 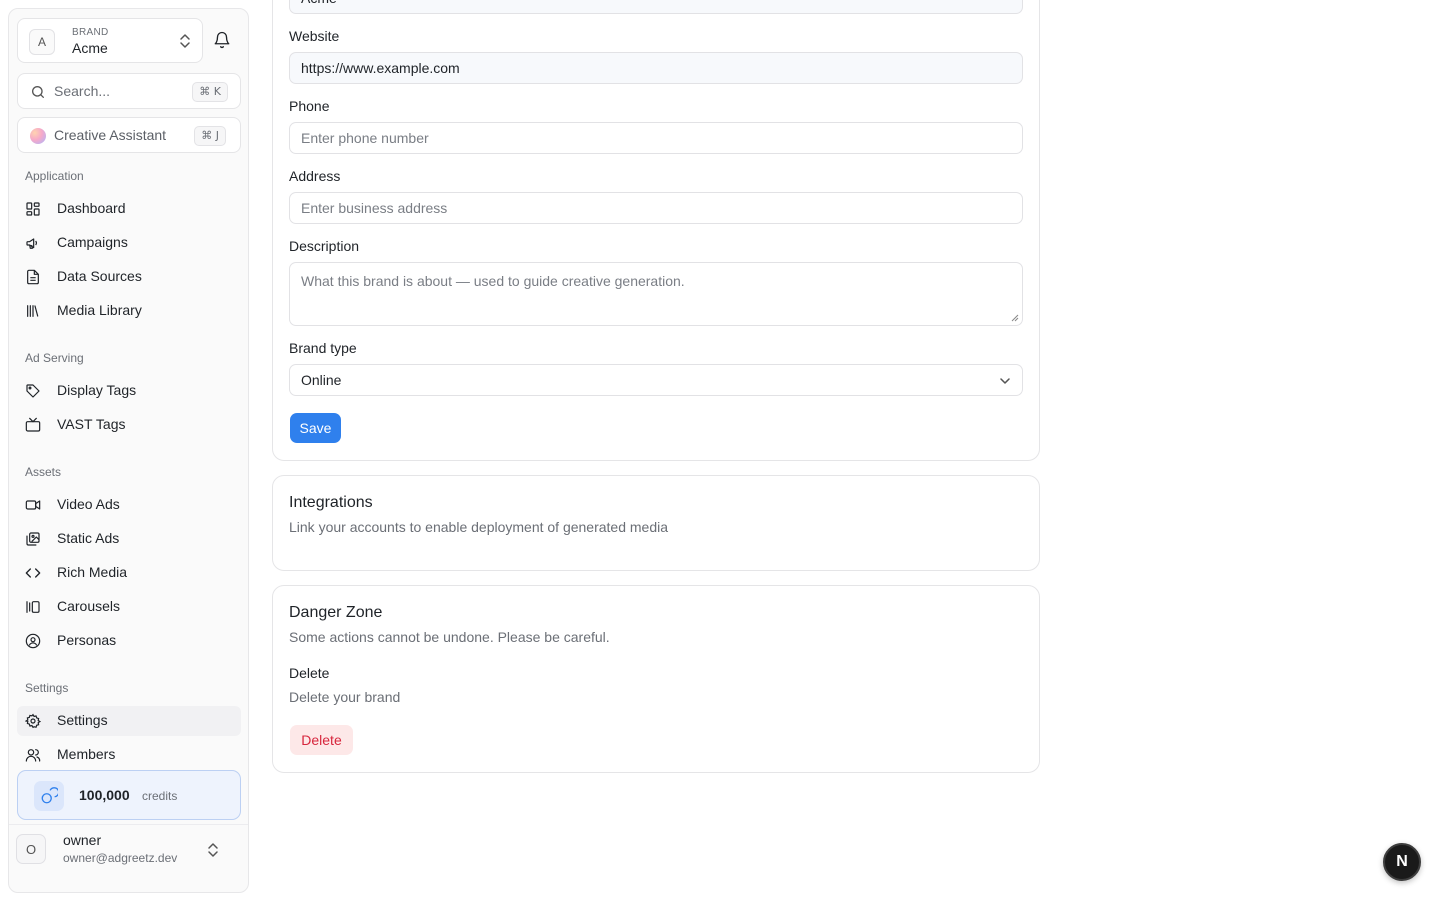 What do you see at coordinates (88, 538) in the screenshot?
I see `sidebar-item-label: Static Ads` at bounding box center [88, 538].